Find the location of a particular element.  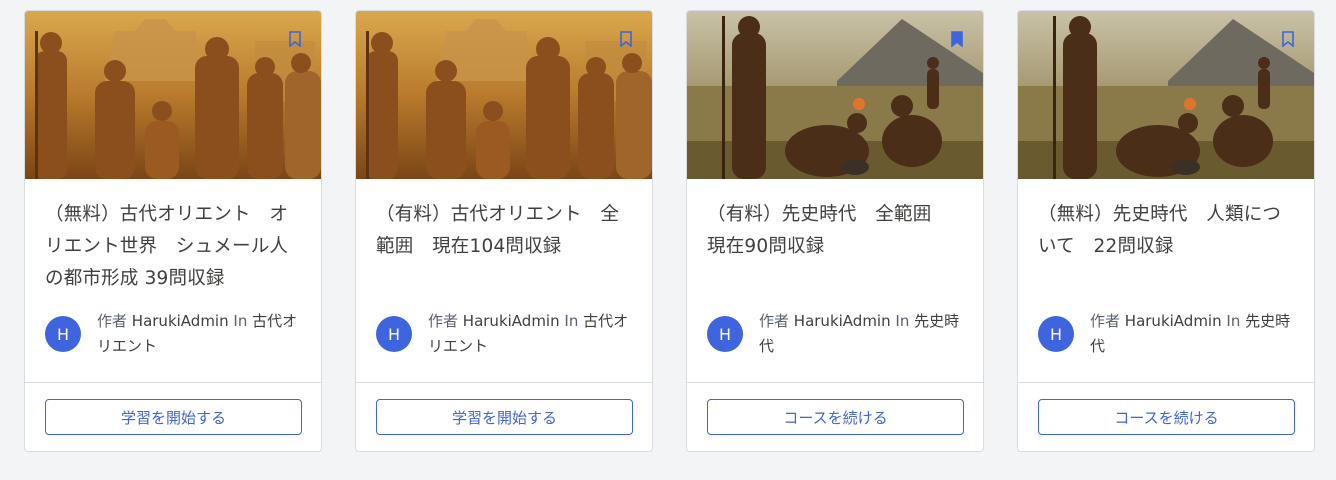

course-title: （有料）先史時代 全範囲 現在90問収録 is located at coordinates (836, 231).